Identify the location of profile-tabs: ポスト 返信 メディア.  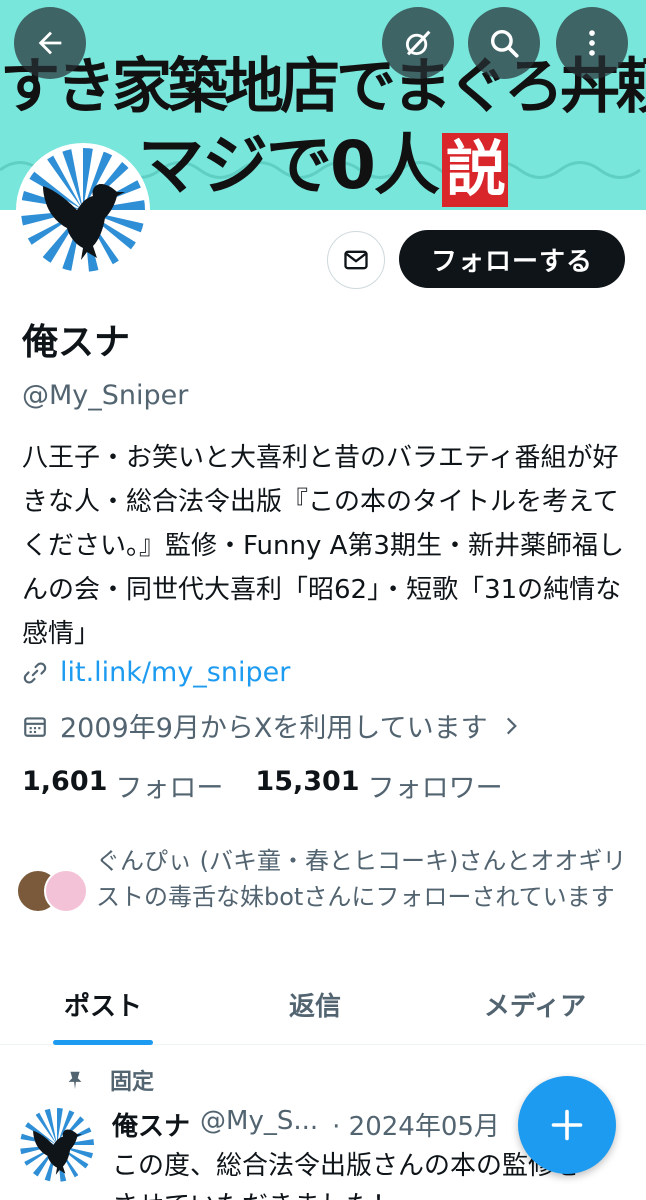
(323, 1005).